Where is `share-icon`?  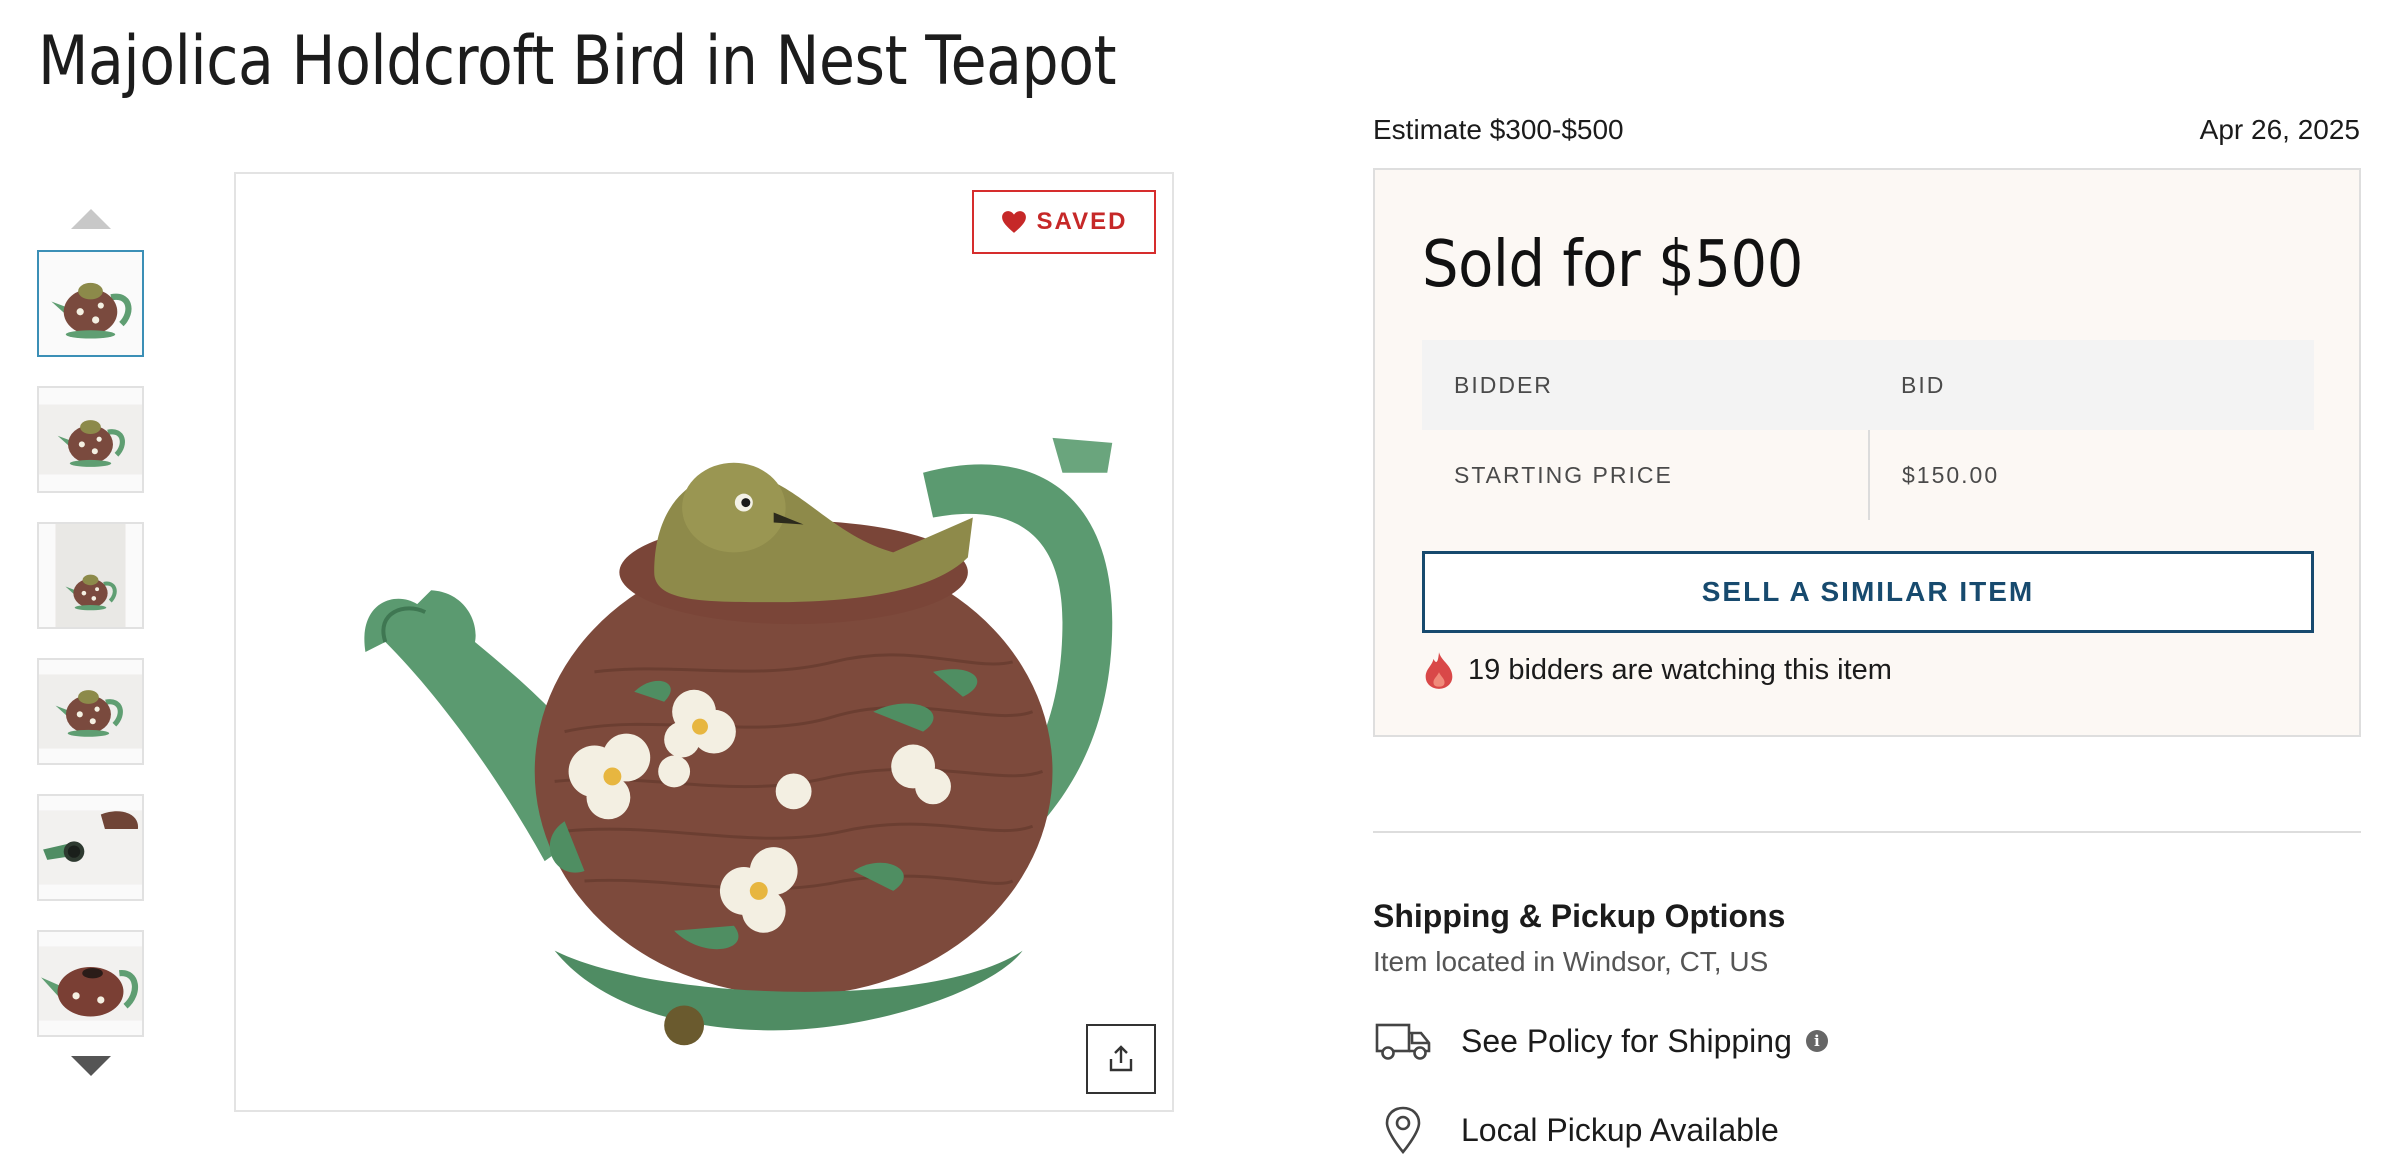 share-icon is located at coordinates (1121, 1058).